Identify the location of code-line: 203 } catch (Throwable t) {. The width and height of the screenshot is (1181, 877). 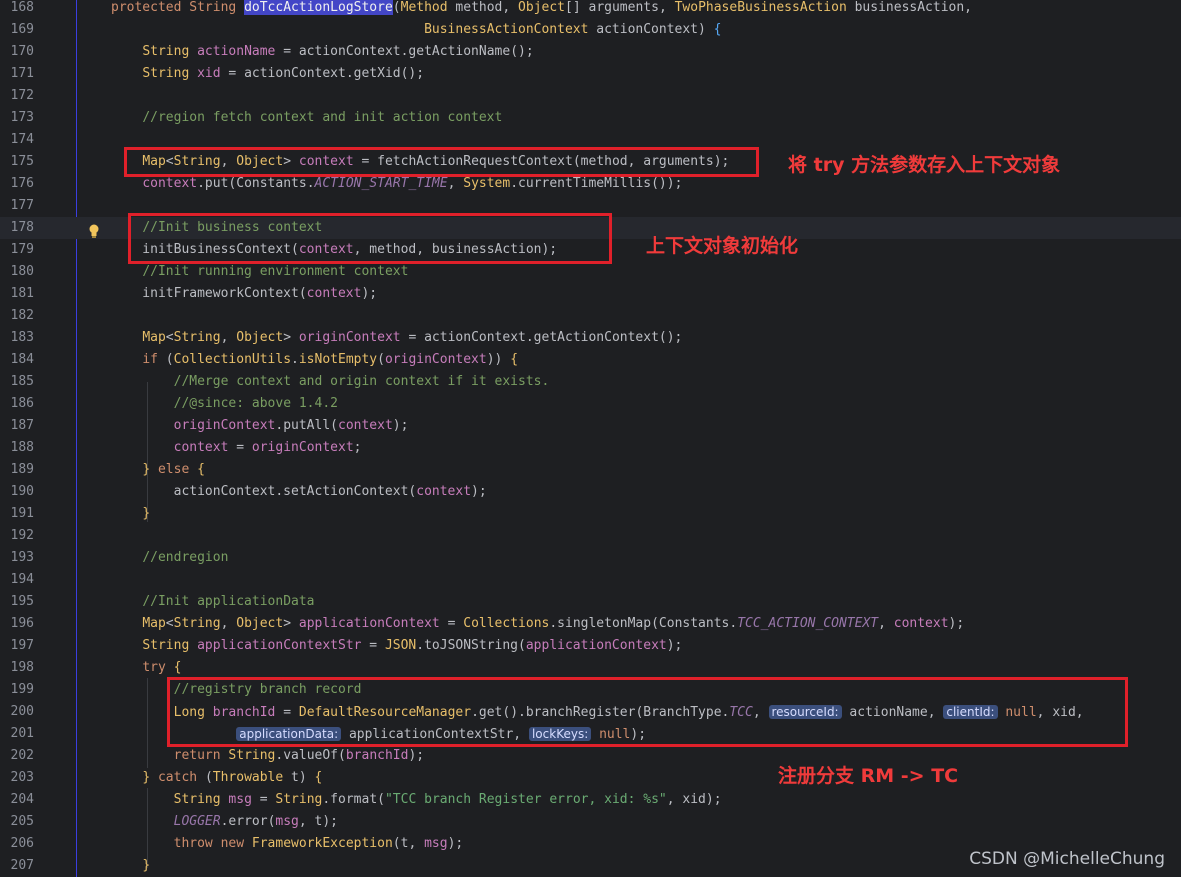
(590, 778).